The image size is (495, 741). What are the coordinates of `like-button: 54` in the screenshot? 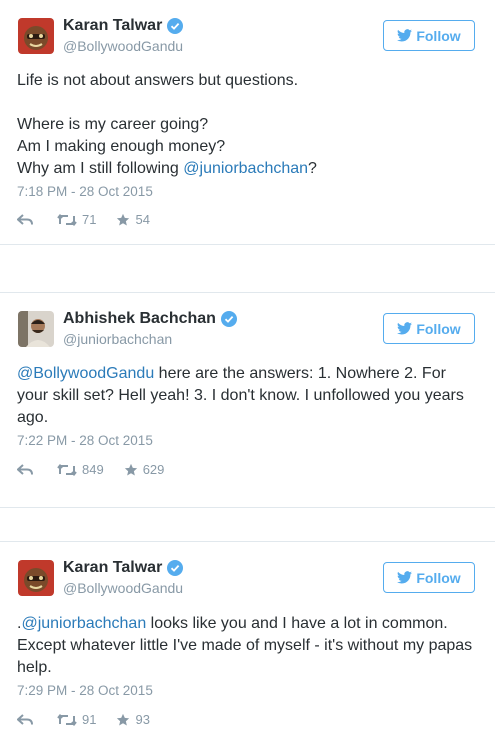 It's located at (133, 219).